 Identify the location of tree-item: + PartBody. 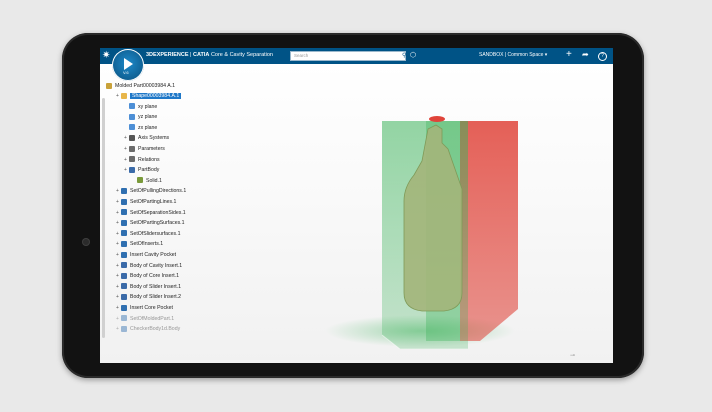
(141, 170).